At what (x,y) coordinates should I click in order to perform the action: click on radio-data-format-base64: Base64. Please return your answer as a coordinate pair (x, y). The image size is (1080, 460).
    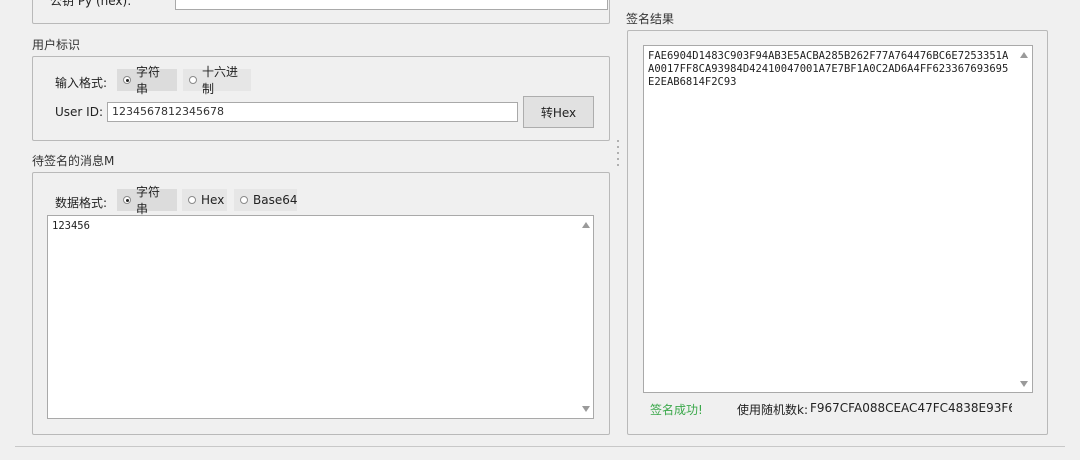
    Looking at the image, I should click on (266, 200).